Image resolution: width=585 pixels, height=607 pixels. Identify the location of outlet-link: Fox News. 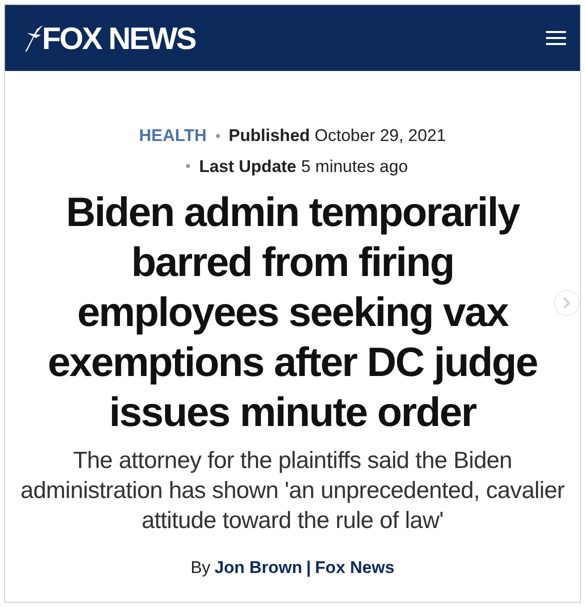
(354, 567).